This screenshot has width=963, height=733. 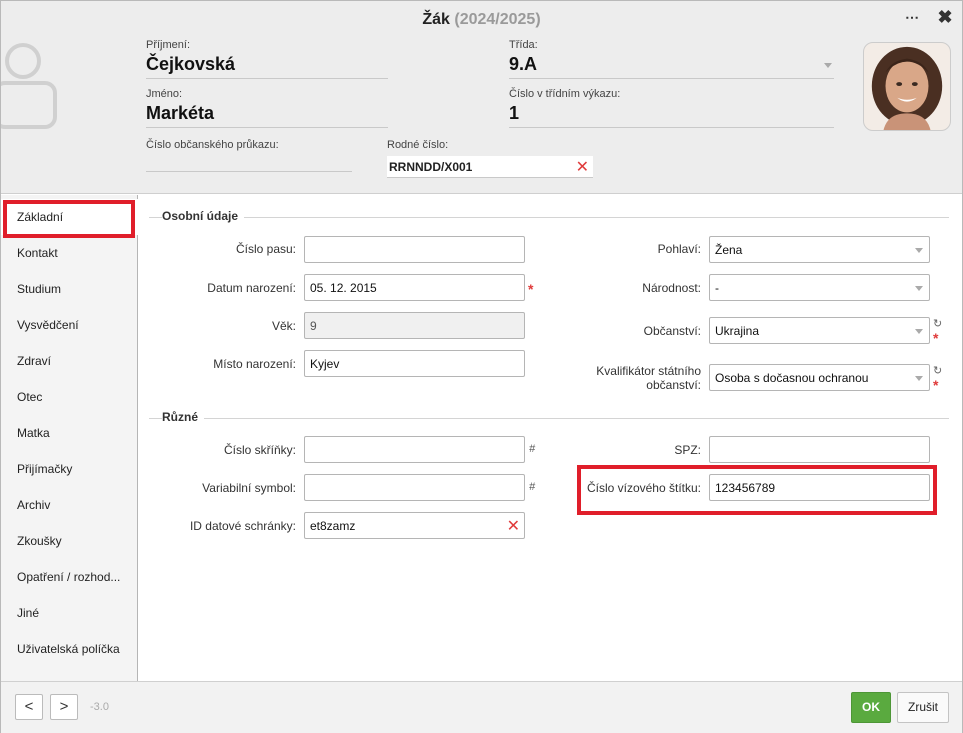 What do you see at coordinates (259, 450) in the screenshot?
I see `locker-number-label: Číslo skříňky:` at bounding box center [259, 450].